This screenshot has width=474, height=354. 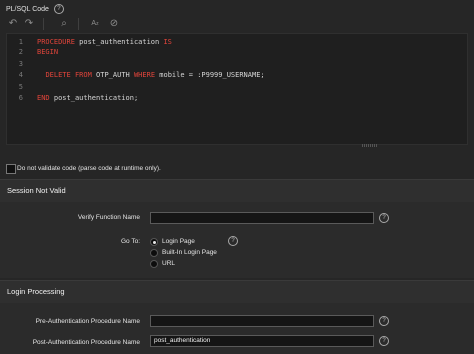 What do you see at coordinates (154, 253) in the screenshot?
I see `radio-built-in-login-page` at bounding box center [154, 253].